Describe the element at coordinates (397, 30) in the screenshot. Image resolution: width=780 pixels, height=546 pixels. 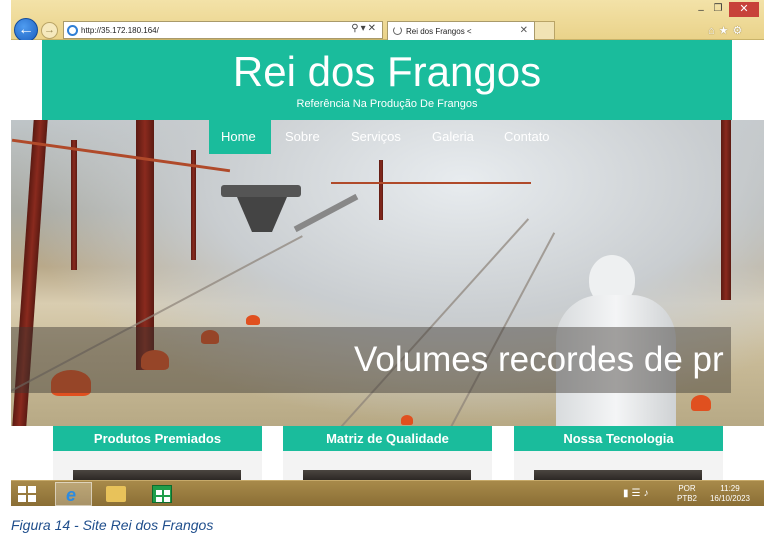
I see `loading-icon` at that location.